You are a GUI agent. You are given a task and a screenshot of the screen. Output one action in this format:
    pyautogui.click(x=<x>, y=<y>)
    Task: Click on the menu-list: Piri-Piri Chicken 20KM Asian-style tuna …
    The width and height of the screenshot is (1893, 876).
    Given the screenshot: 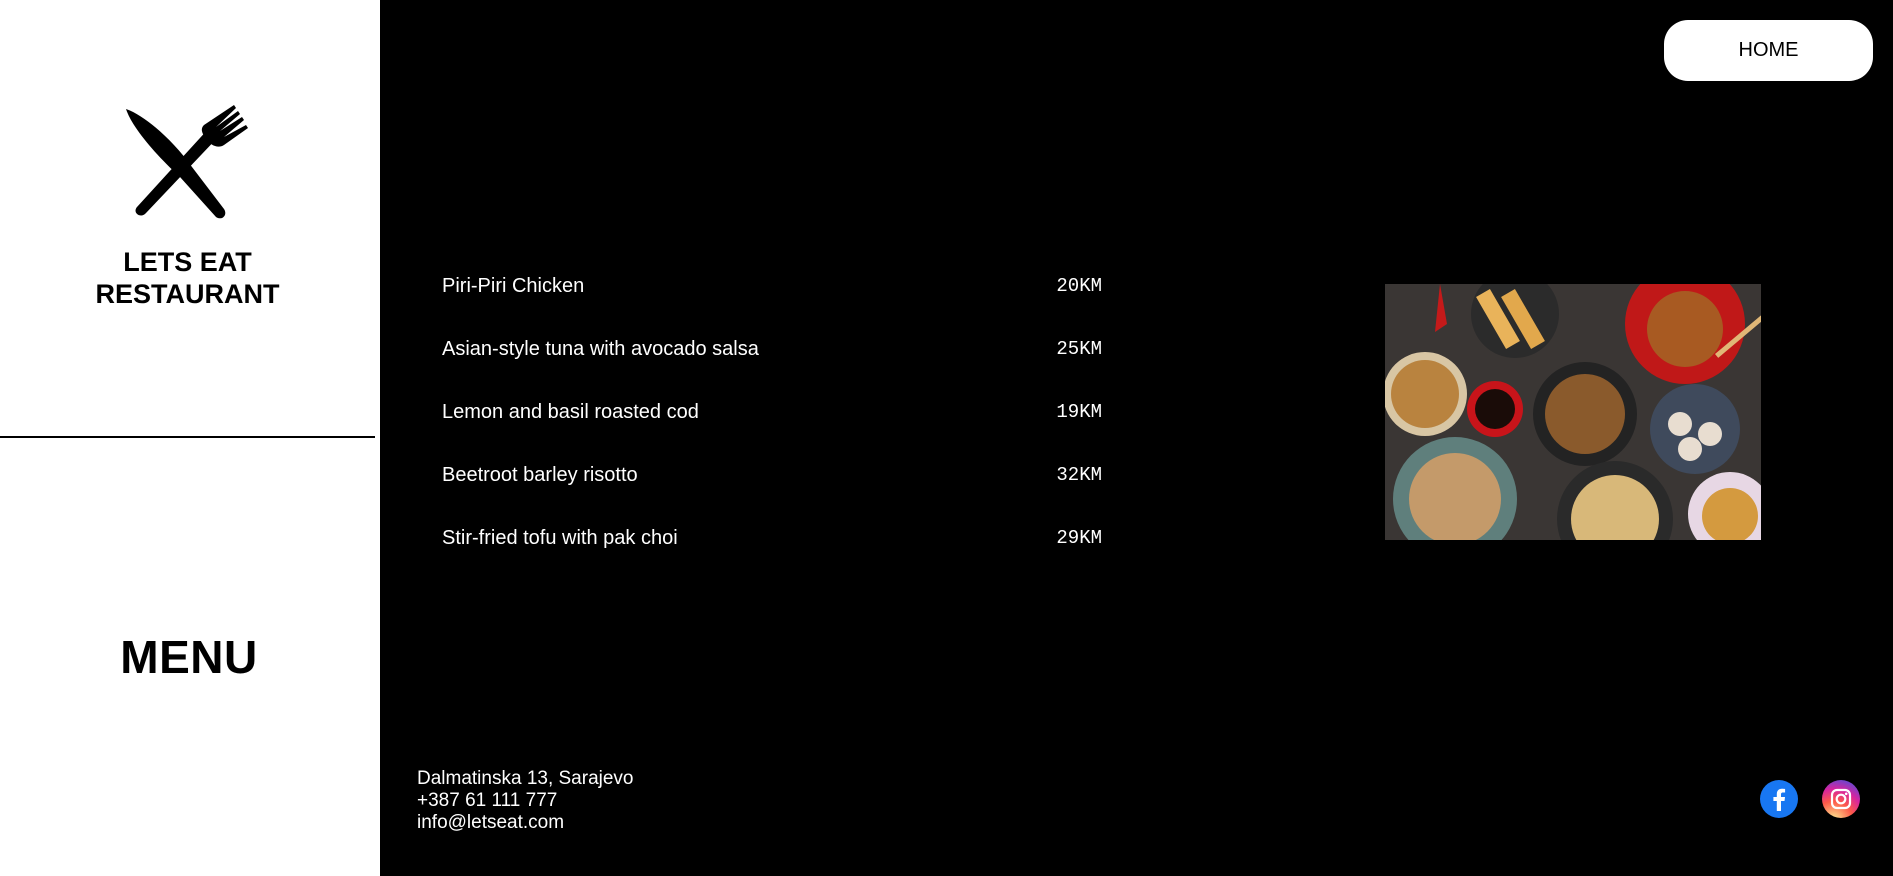 What is the action you would take?
    pyautogui.click(x=772, y=427)
    